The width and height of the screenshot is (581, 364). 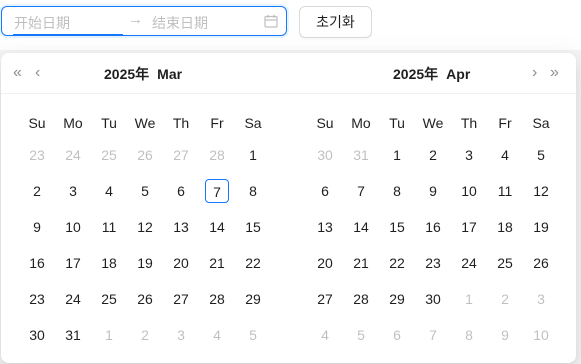 I want to click on prev-month-icon: ‹, so click(x=37, y=73).